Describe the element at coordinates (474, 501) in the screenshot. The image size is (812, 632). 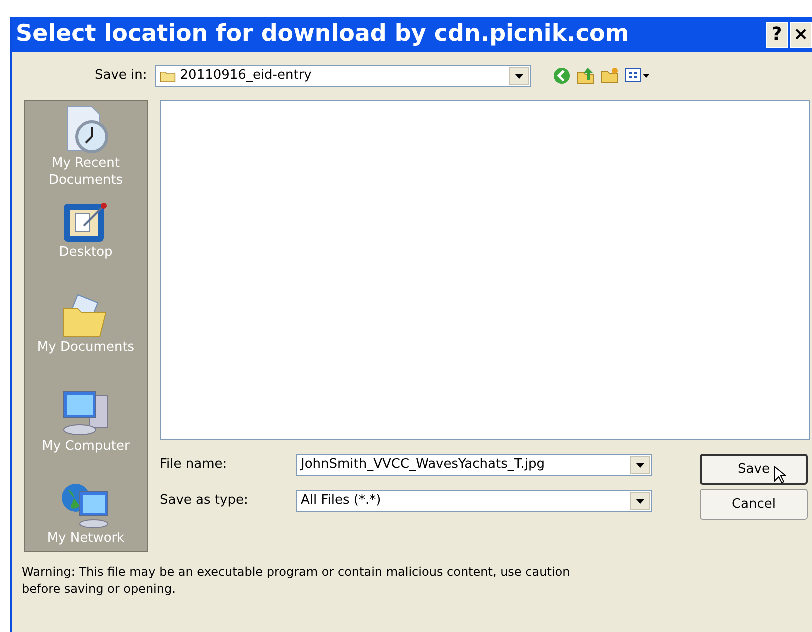
I see `save-as-type-dropdown: All Files (*.*)` at that location.